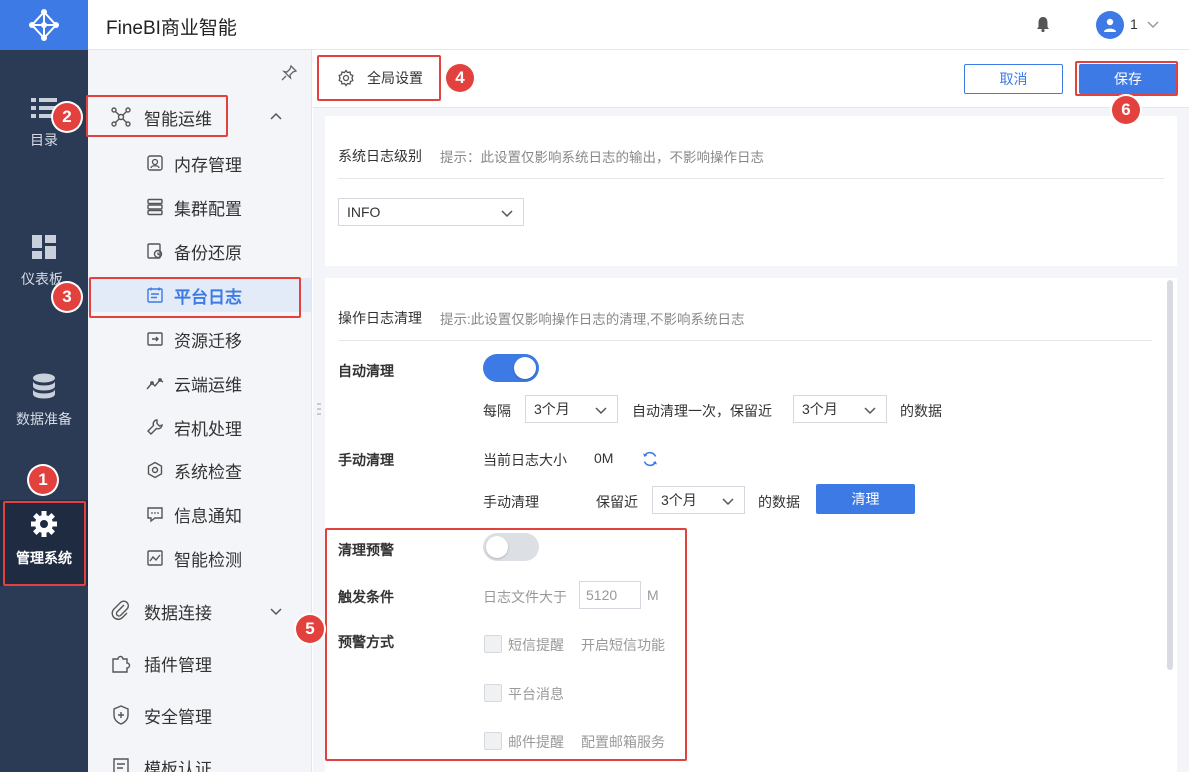 The height and width of the screenshot is (772, 1189). Describe the element at coordinates (121, 715) in the screenshot. I see `shield-icon` at that location.